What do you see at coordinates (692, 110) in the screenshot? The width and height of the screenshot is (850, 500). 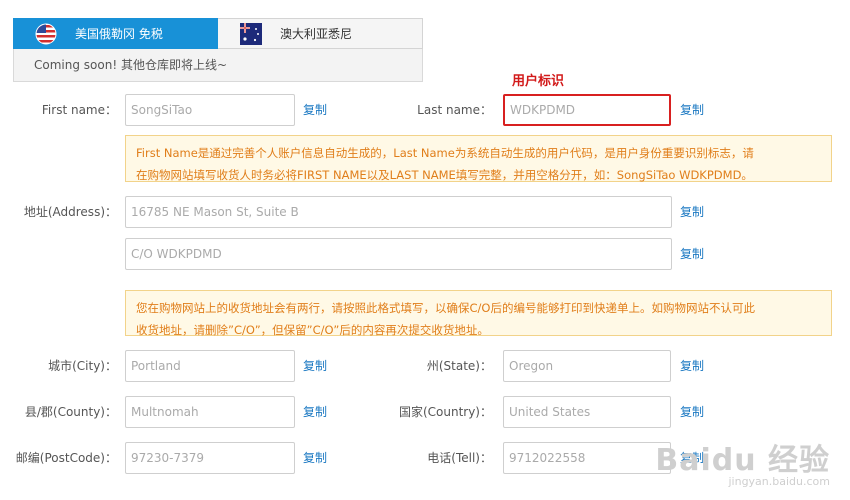 I see `copy-last-name-button: 复制` at bounding box center [692, 110].